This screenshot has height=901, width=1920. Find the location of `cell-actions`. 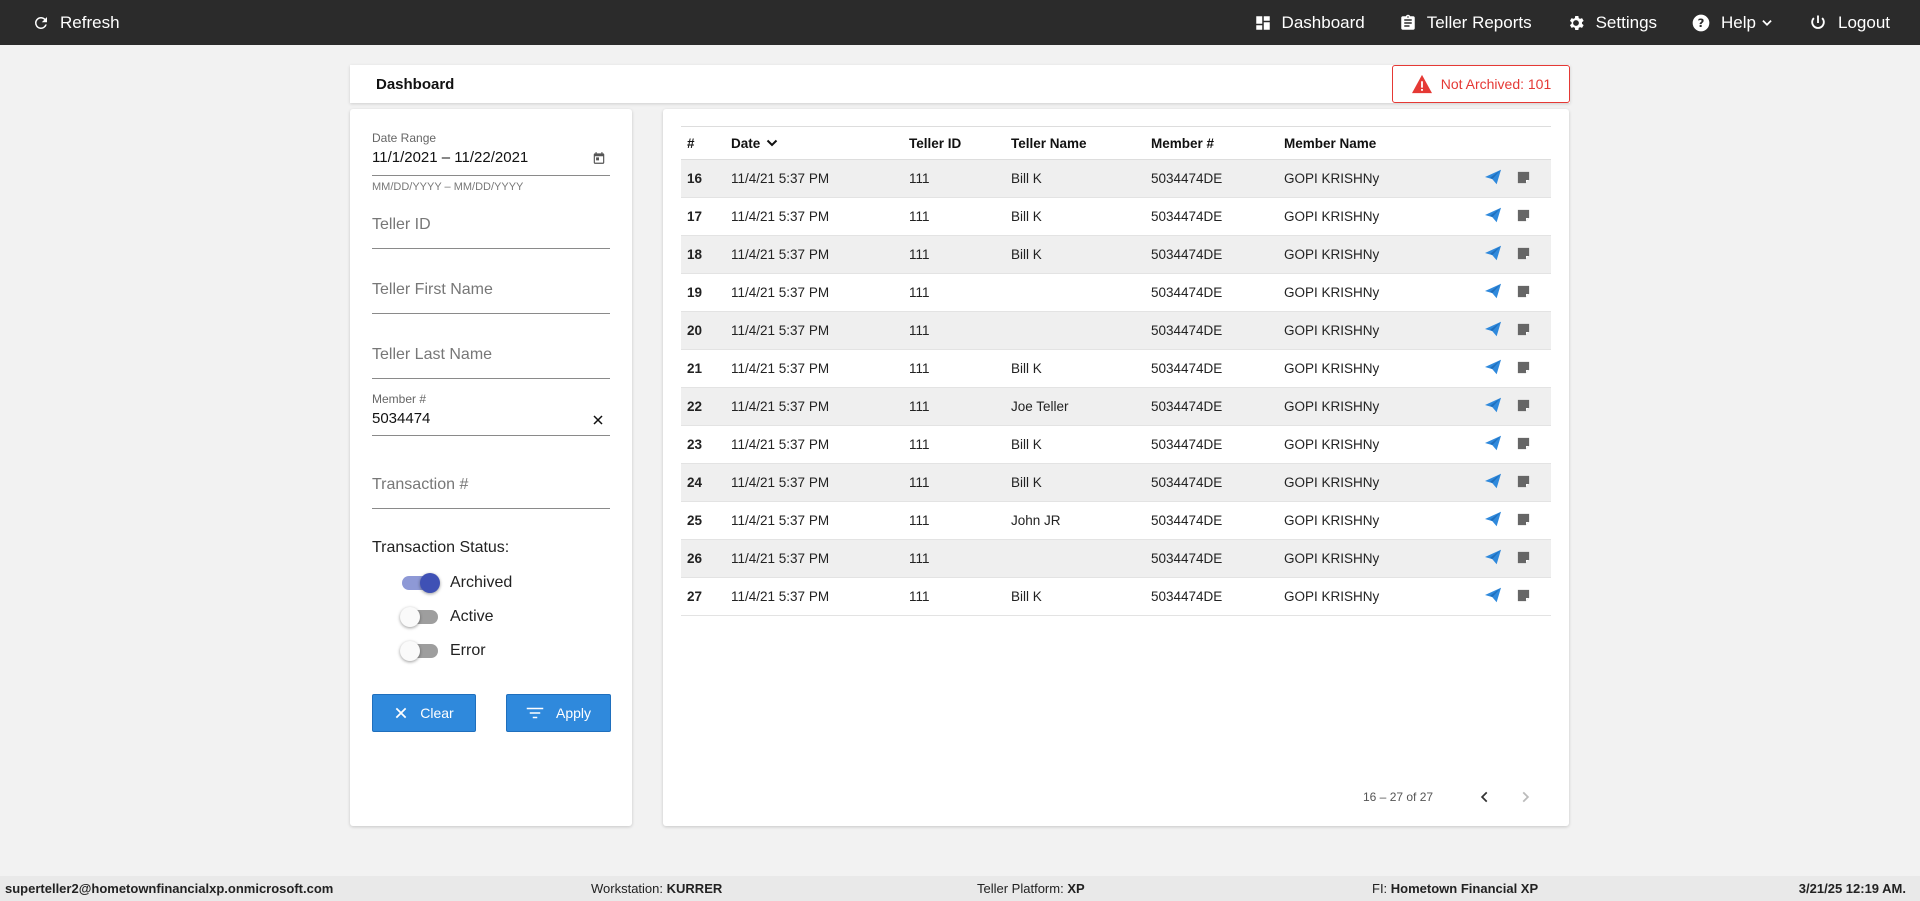

cell-actions is located at coordinates (1503, 292).